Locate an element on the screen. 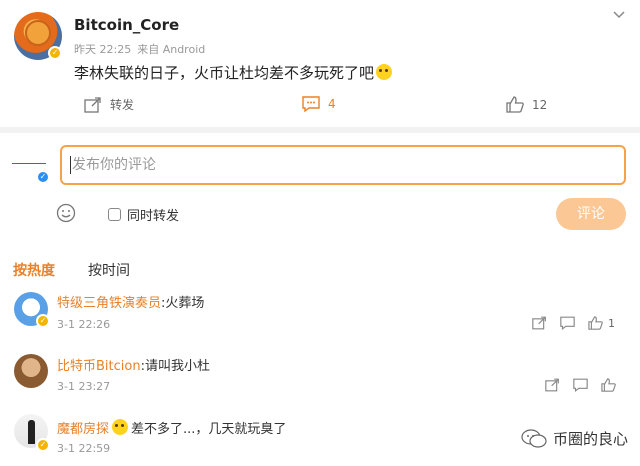 Image resolution: width=640 pixels, height=466 pixels. post-source: 来自 Android is located at coordinates (171, 49).